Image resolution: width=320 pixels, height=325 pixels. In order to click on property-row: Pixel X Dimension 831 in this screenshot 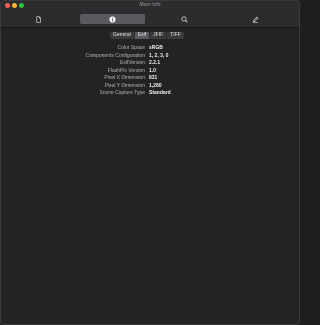, I will do `click(150, 79)`.